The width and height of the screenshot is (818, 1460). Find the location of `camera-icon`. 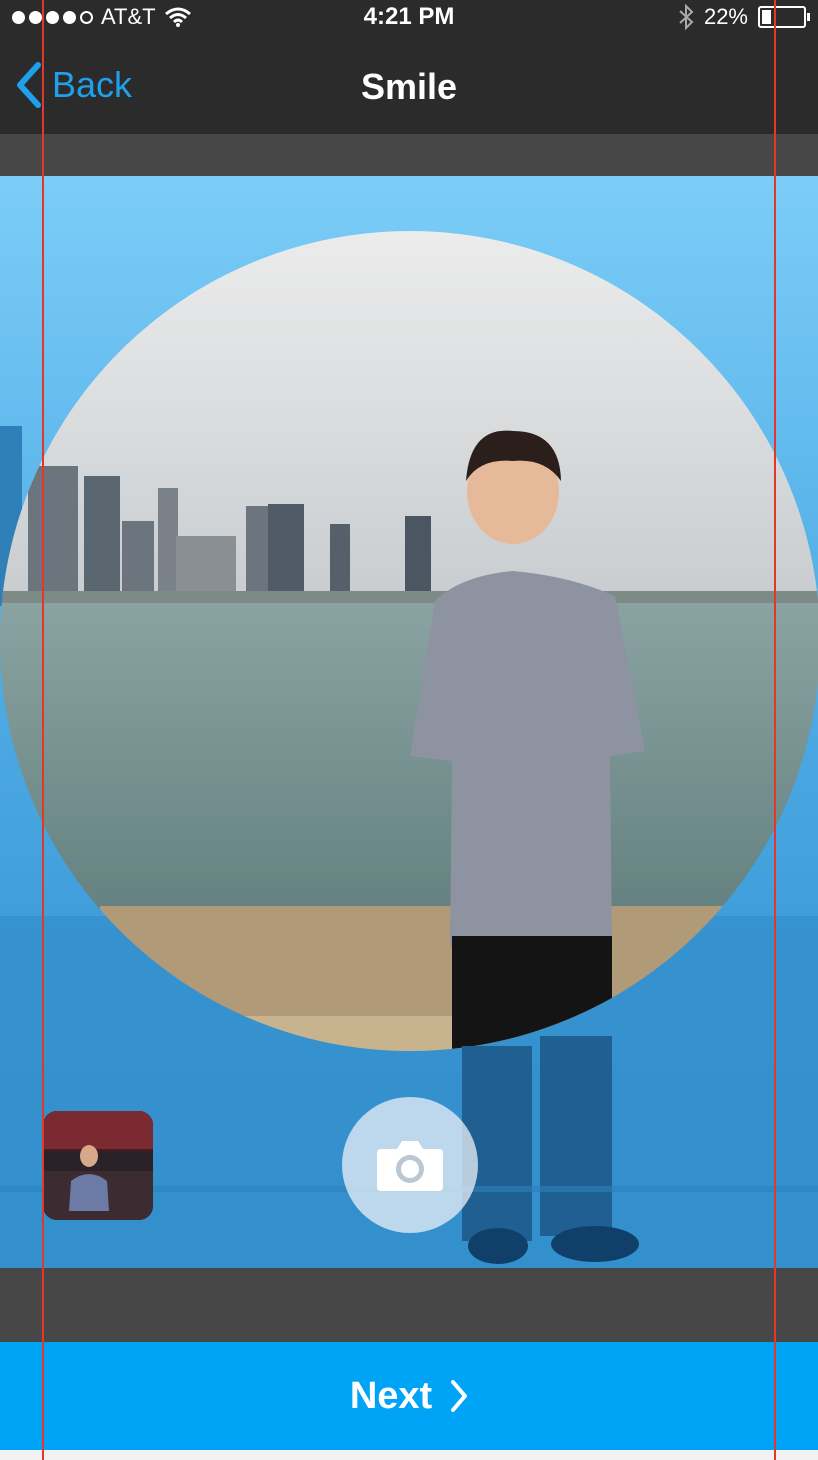

camera-icon is located at coordinates (410, 1166).